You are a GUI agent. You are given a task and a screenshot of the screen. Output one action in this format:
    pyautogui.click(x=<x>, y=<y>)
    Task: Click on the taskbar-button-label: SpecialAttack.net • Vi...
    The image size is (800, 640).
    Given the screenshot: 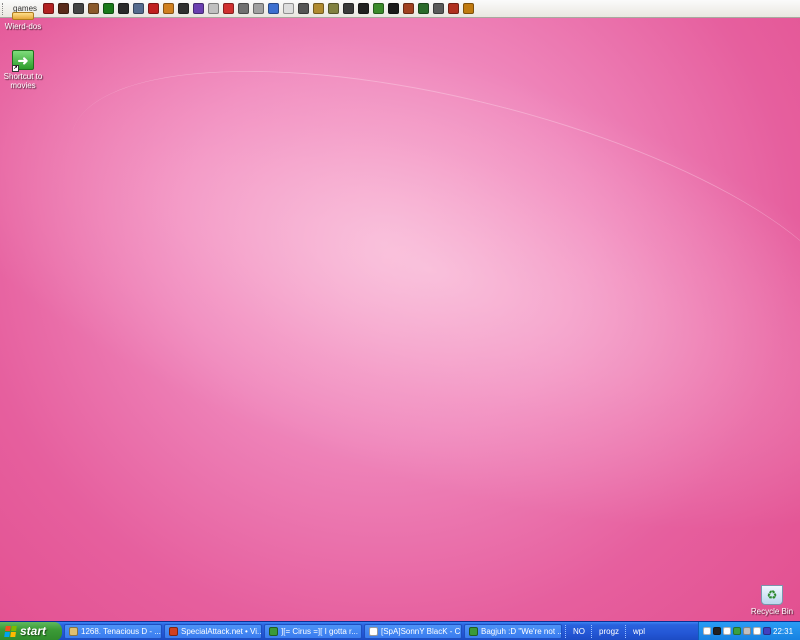 What is the action you would take?
    pyautogui.click(x=221, y=631)
    